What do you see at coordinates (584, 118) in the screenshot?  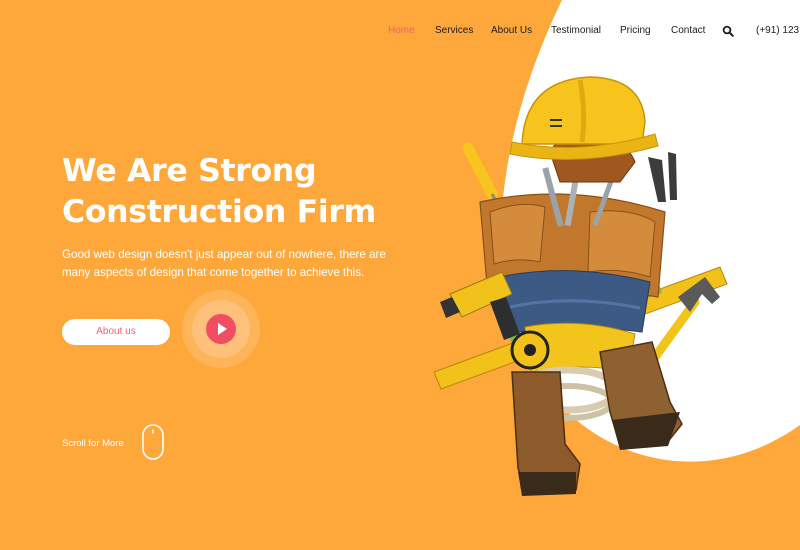 I see `hard-hat-icon` at bounding box center [584, 118].